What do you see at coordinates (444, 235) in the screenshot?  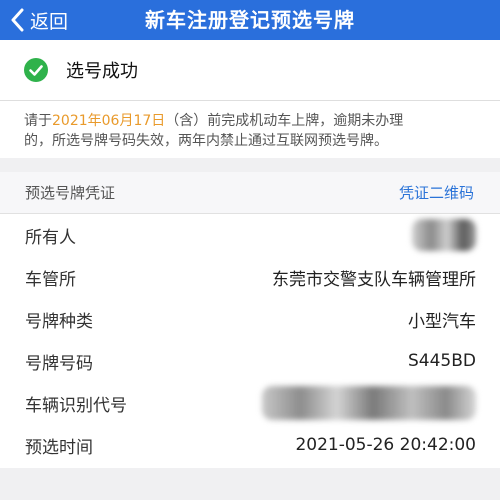 I see `owner-value-redacted` at bounding box center [444, 235].